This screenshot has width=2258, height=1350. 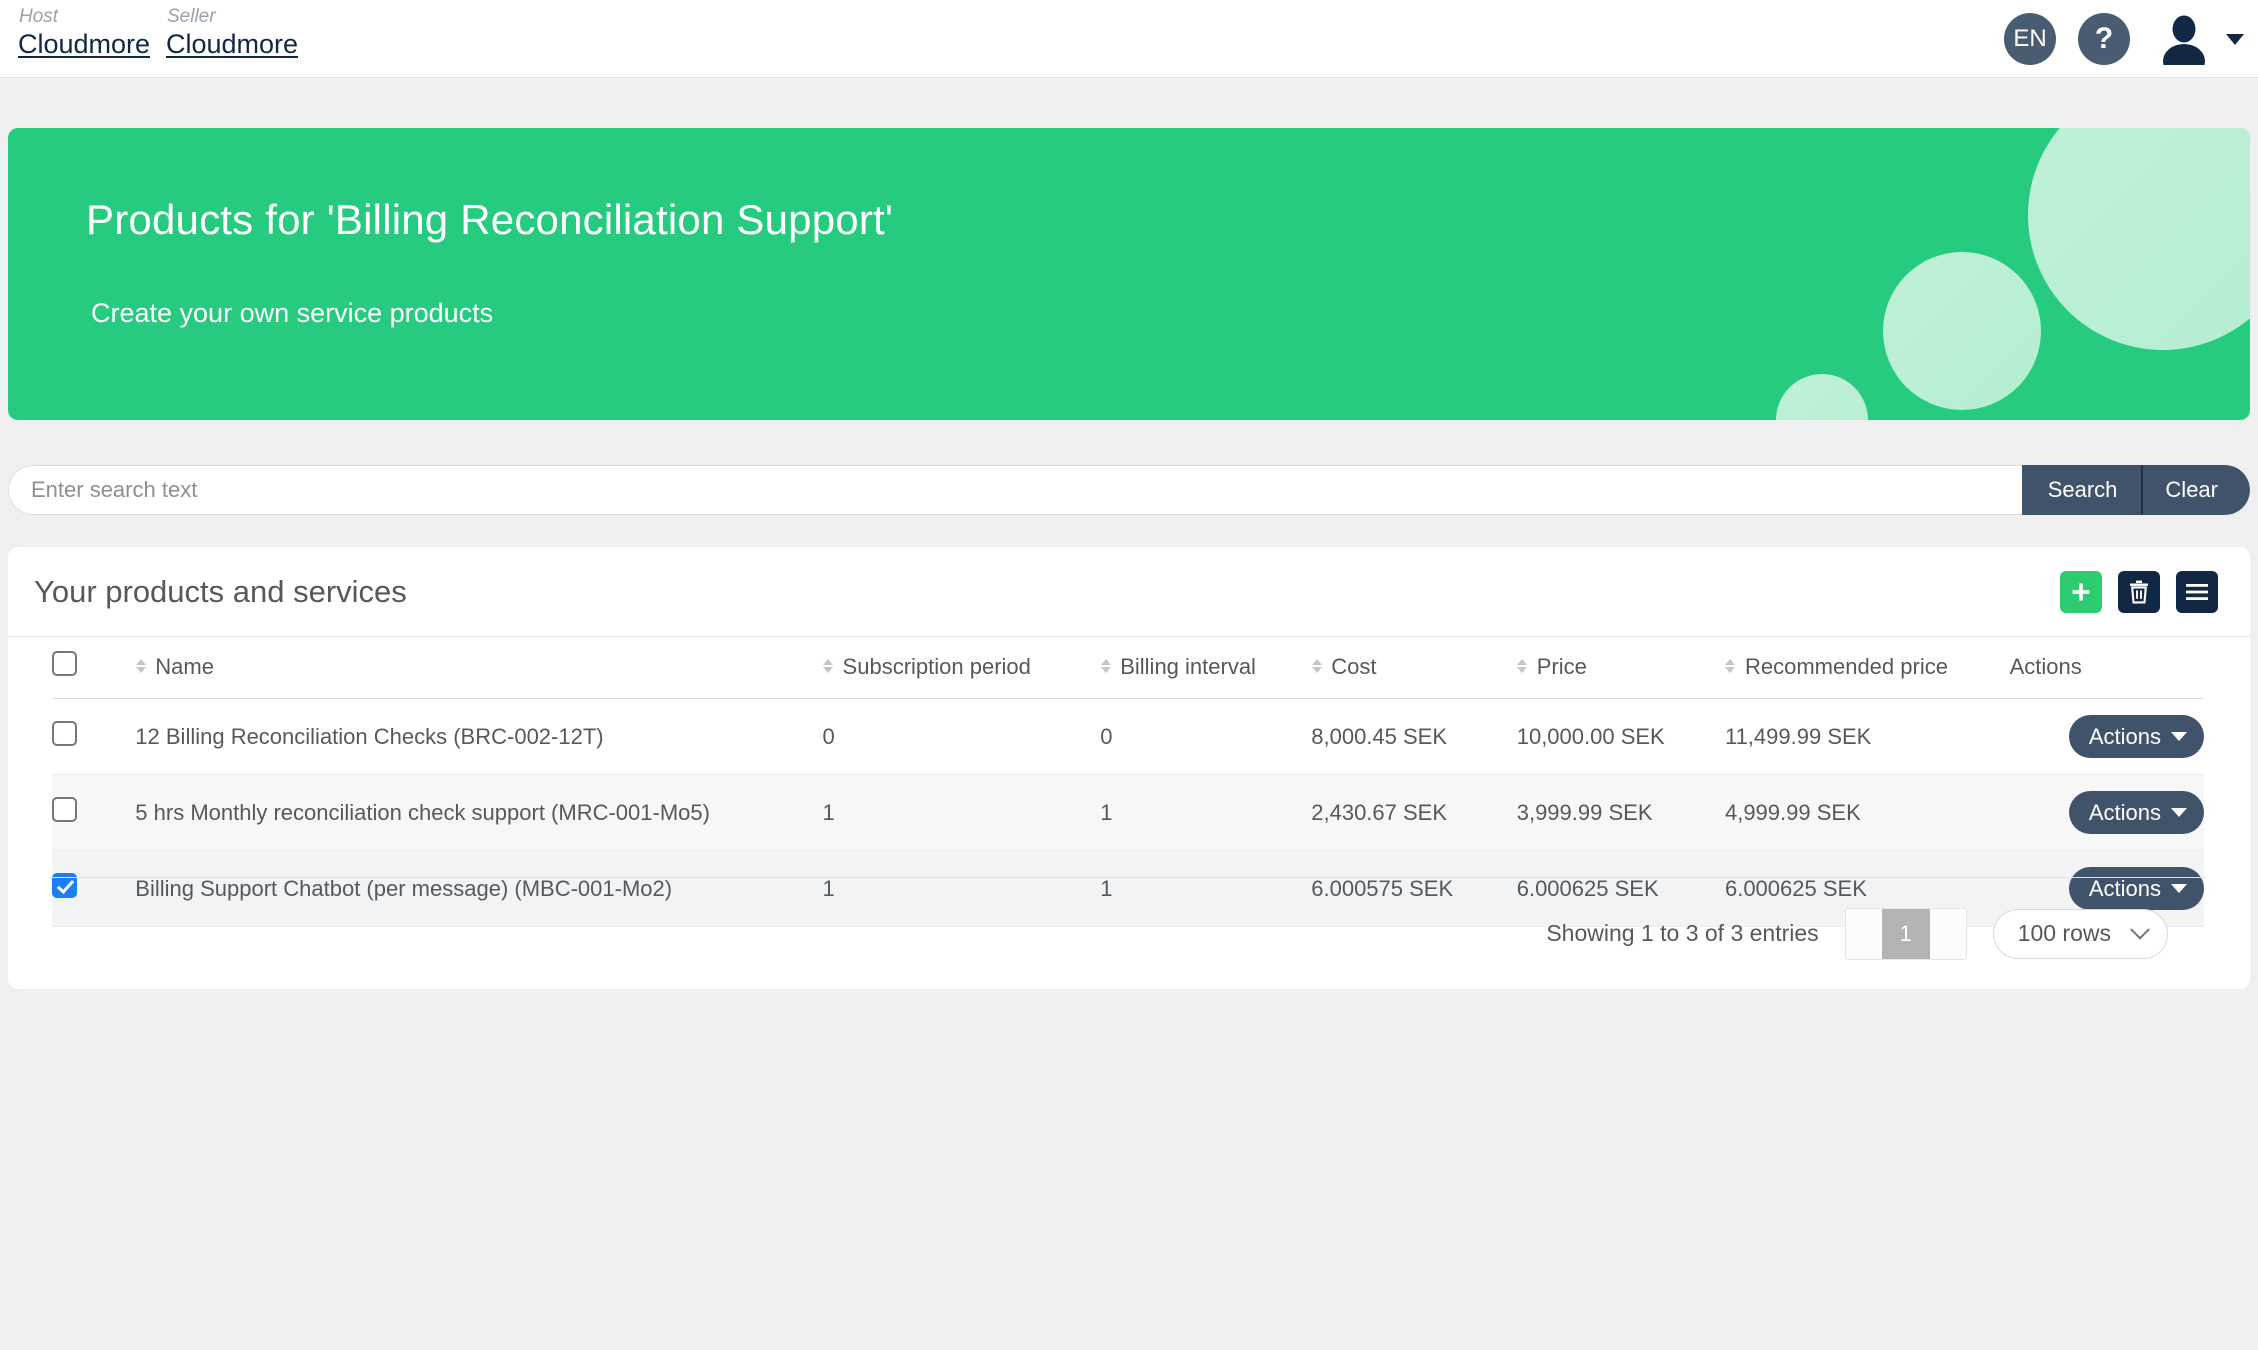 I want to click on seller-label: Seller, so click(x=191, y=16).